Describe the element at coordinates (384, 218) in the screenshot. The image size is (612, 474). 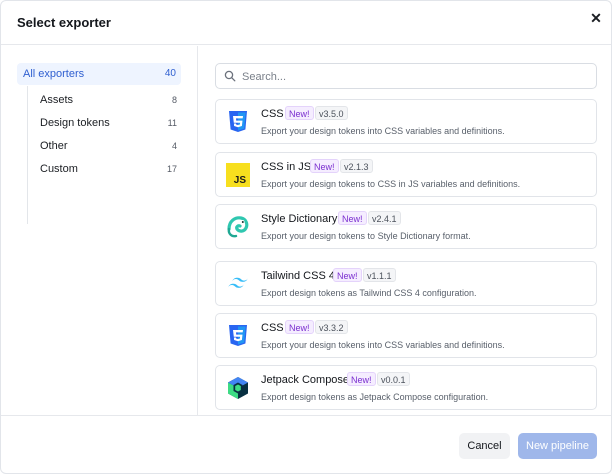
I see `version-badge: v2.4.1` at that location.